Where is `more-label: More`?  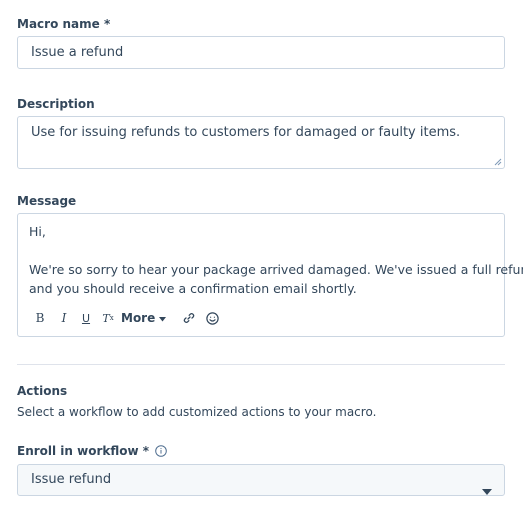 more-label: More is located at coordinates (138, 317).